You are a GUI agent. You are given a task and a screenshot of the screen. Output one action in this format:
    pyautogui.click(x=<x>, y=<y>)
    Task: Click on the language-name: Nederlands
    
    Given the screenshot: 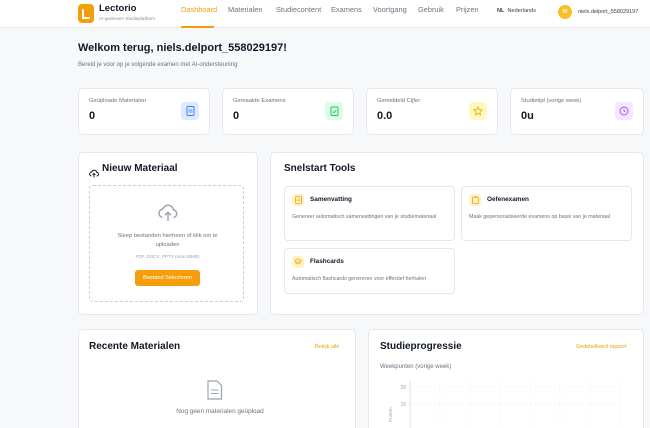 What is the action you would take?
    pyautogui.click(x=522, y=11)
    